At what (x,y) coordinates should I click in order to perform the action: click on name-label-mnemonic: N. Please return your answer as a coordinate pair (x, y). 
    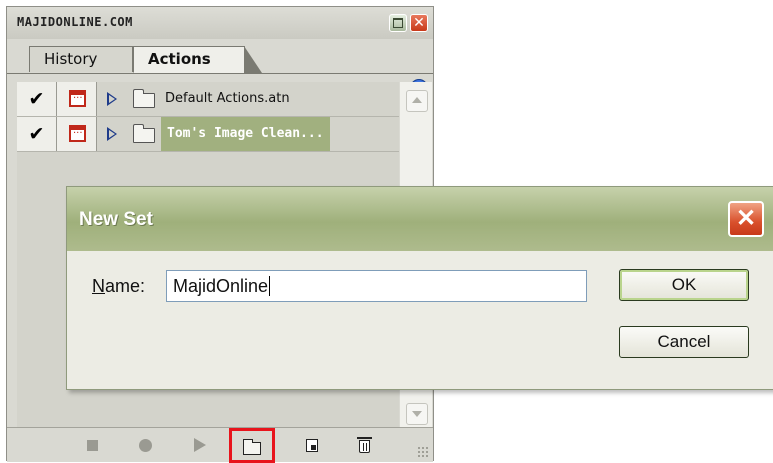
    Looking at the image, I should click on (98, 286).